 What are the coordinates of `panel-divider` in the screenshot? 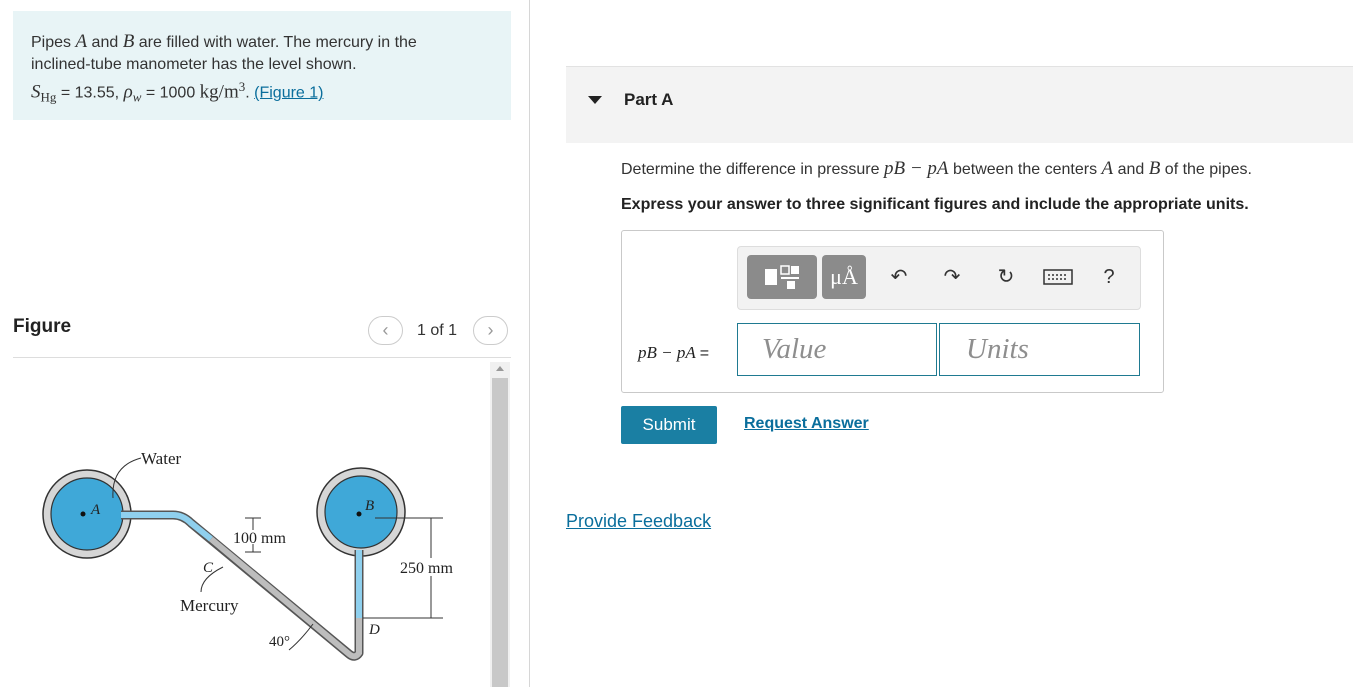 It's located at (529, 343).